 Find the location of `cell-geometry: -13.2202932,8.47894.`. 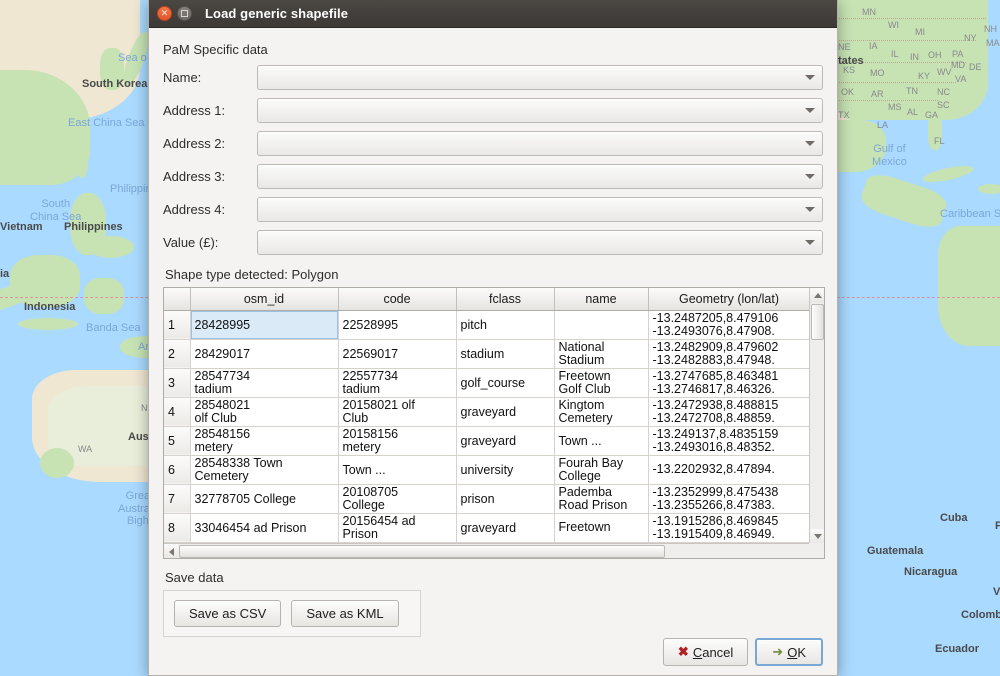

cell-geometry: -13.2202932,8.47894. is located at coordinates (729, 470).